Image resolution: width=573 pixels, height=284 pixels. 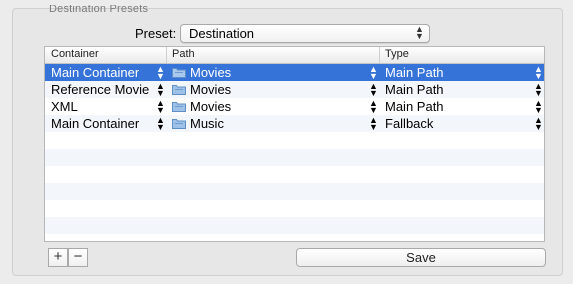 What do you see at coordinates (409, 123) in the screenshot?
I see `type-cell: Fallback` at bounding box center [409, 123].